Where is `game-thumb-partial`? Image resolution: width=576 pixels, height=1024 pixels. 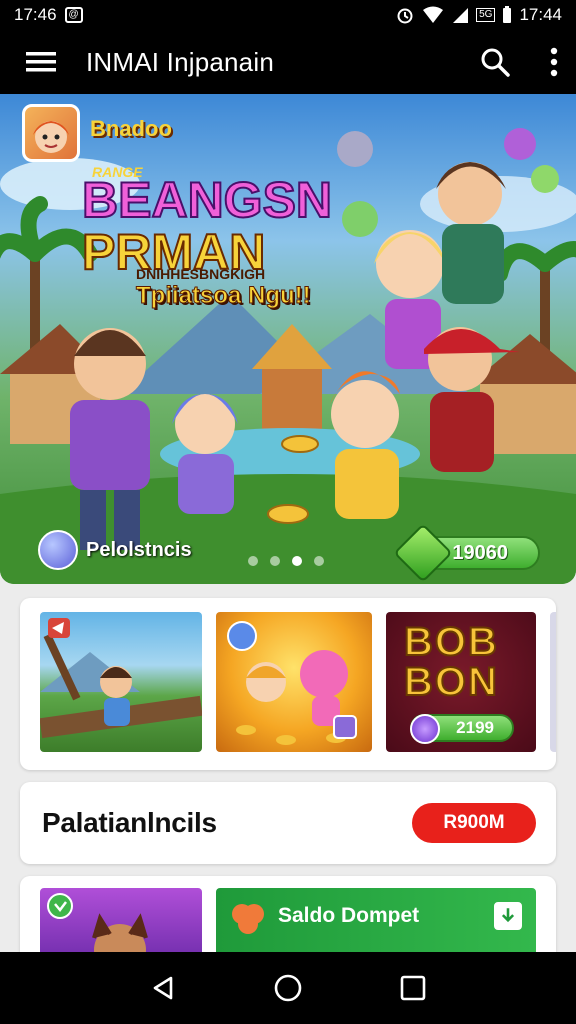
game-thumb-partial is located at coordinates (553, 682).